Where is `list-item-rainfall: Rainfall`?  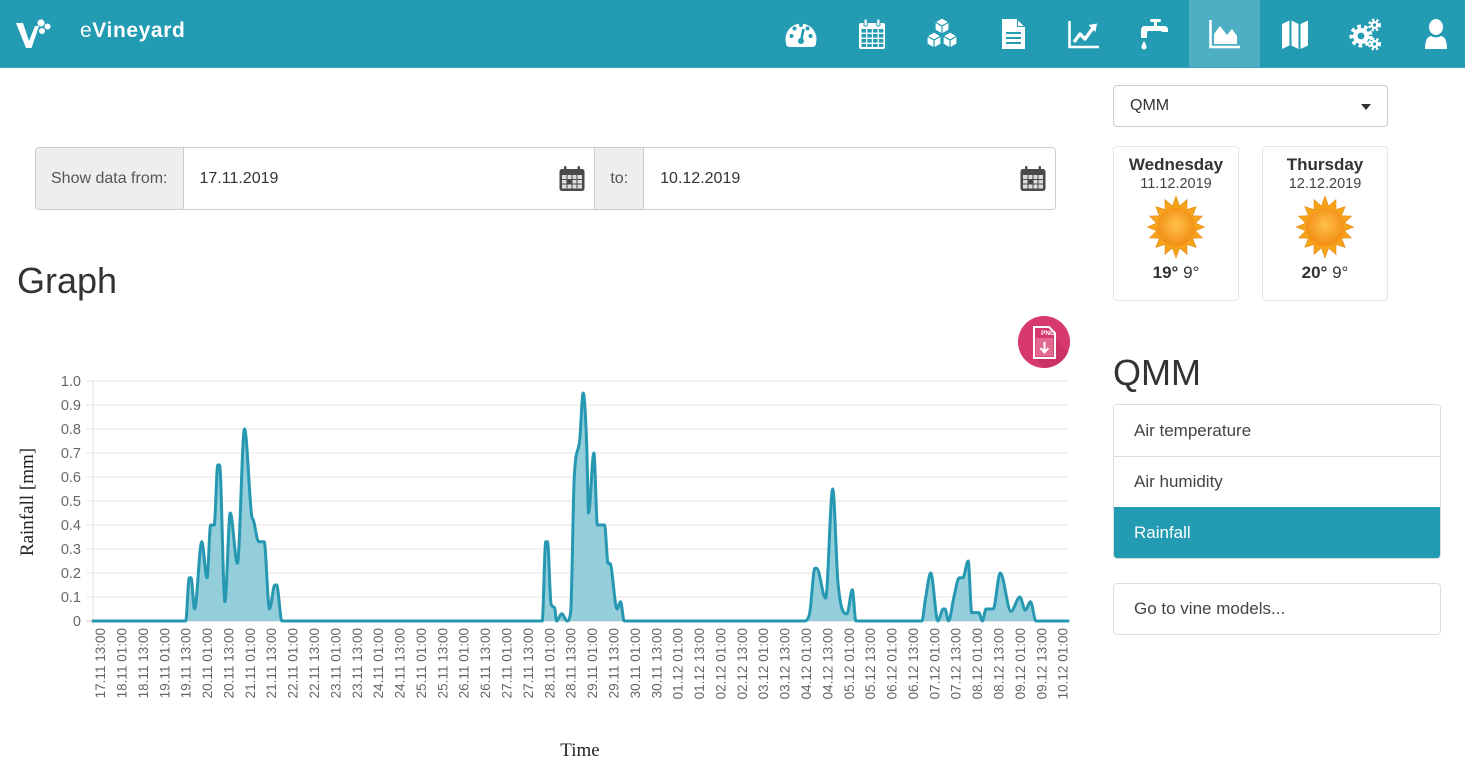
list-item-rainfall: Rainfall is located at coordinates (1277, 532).